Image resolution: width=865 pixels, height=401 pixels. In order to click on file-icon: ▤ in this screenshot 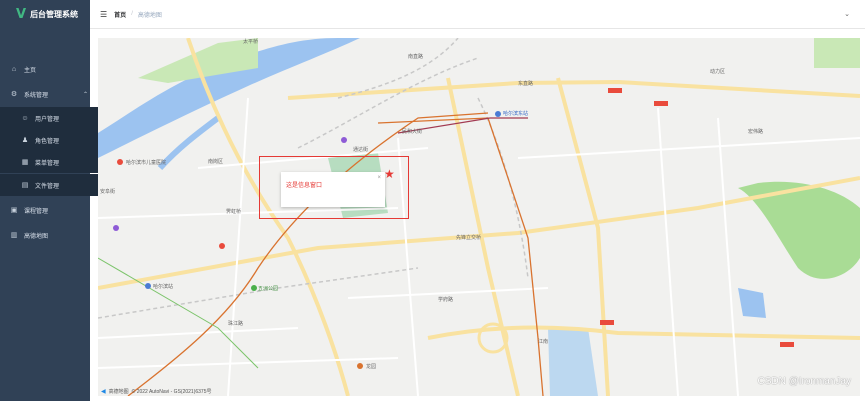, I will do `click(25, 185)`.